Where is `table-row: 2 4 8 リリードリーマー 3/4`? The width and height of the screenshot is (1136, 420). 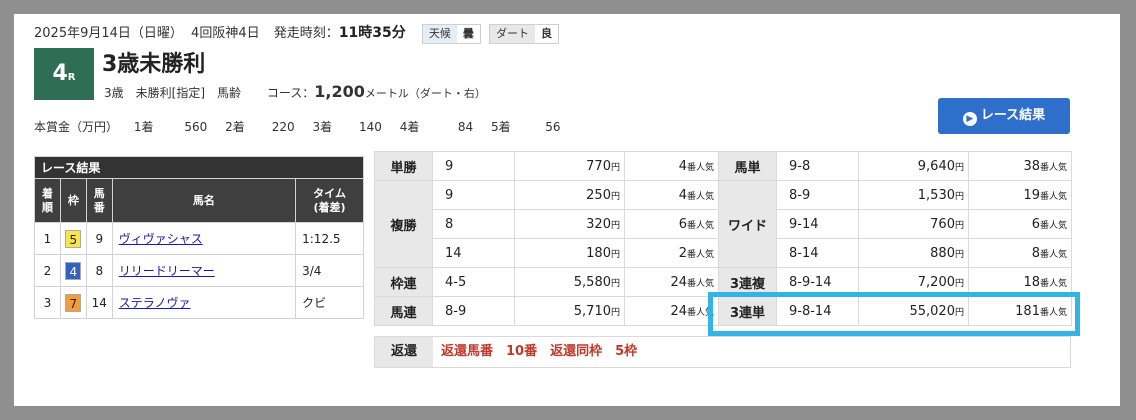 table-row: 2 4 8 リリードリーマー 3/4 is located at coordinates (199, 270).